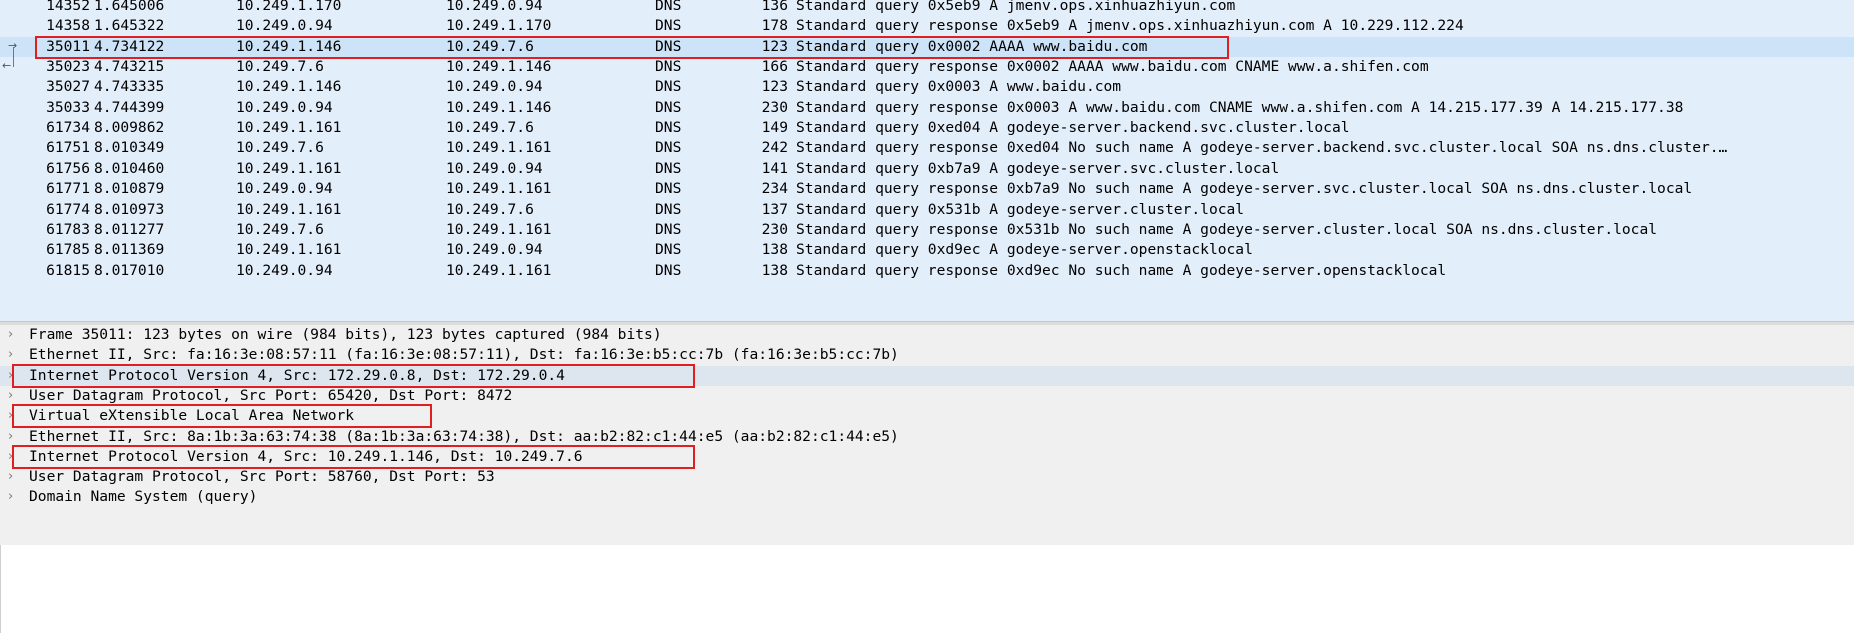 Image resolution: width=1854 pixels, height=633 pixels. I want to click on packet-time: 4.744399, so click(129, 107).